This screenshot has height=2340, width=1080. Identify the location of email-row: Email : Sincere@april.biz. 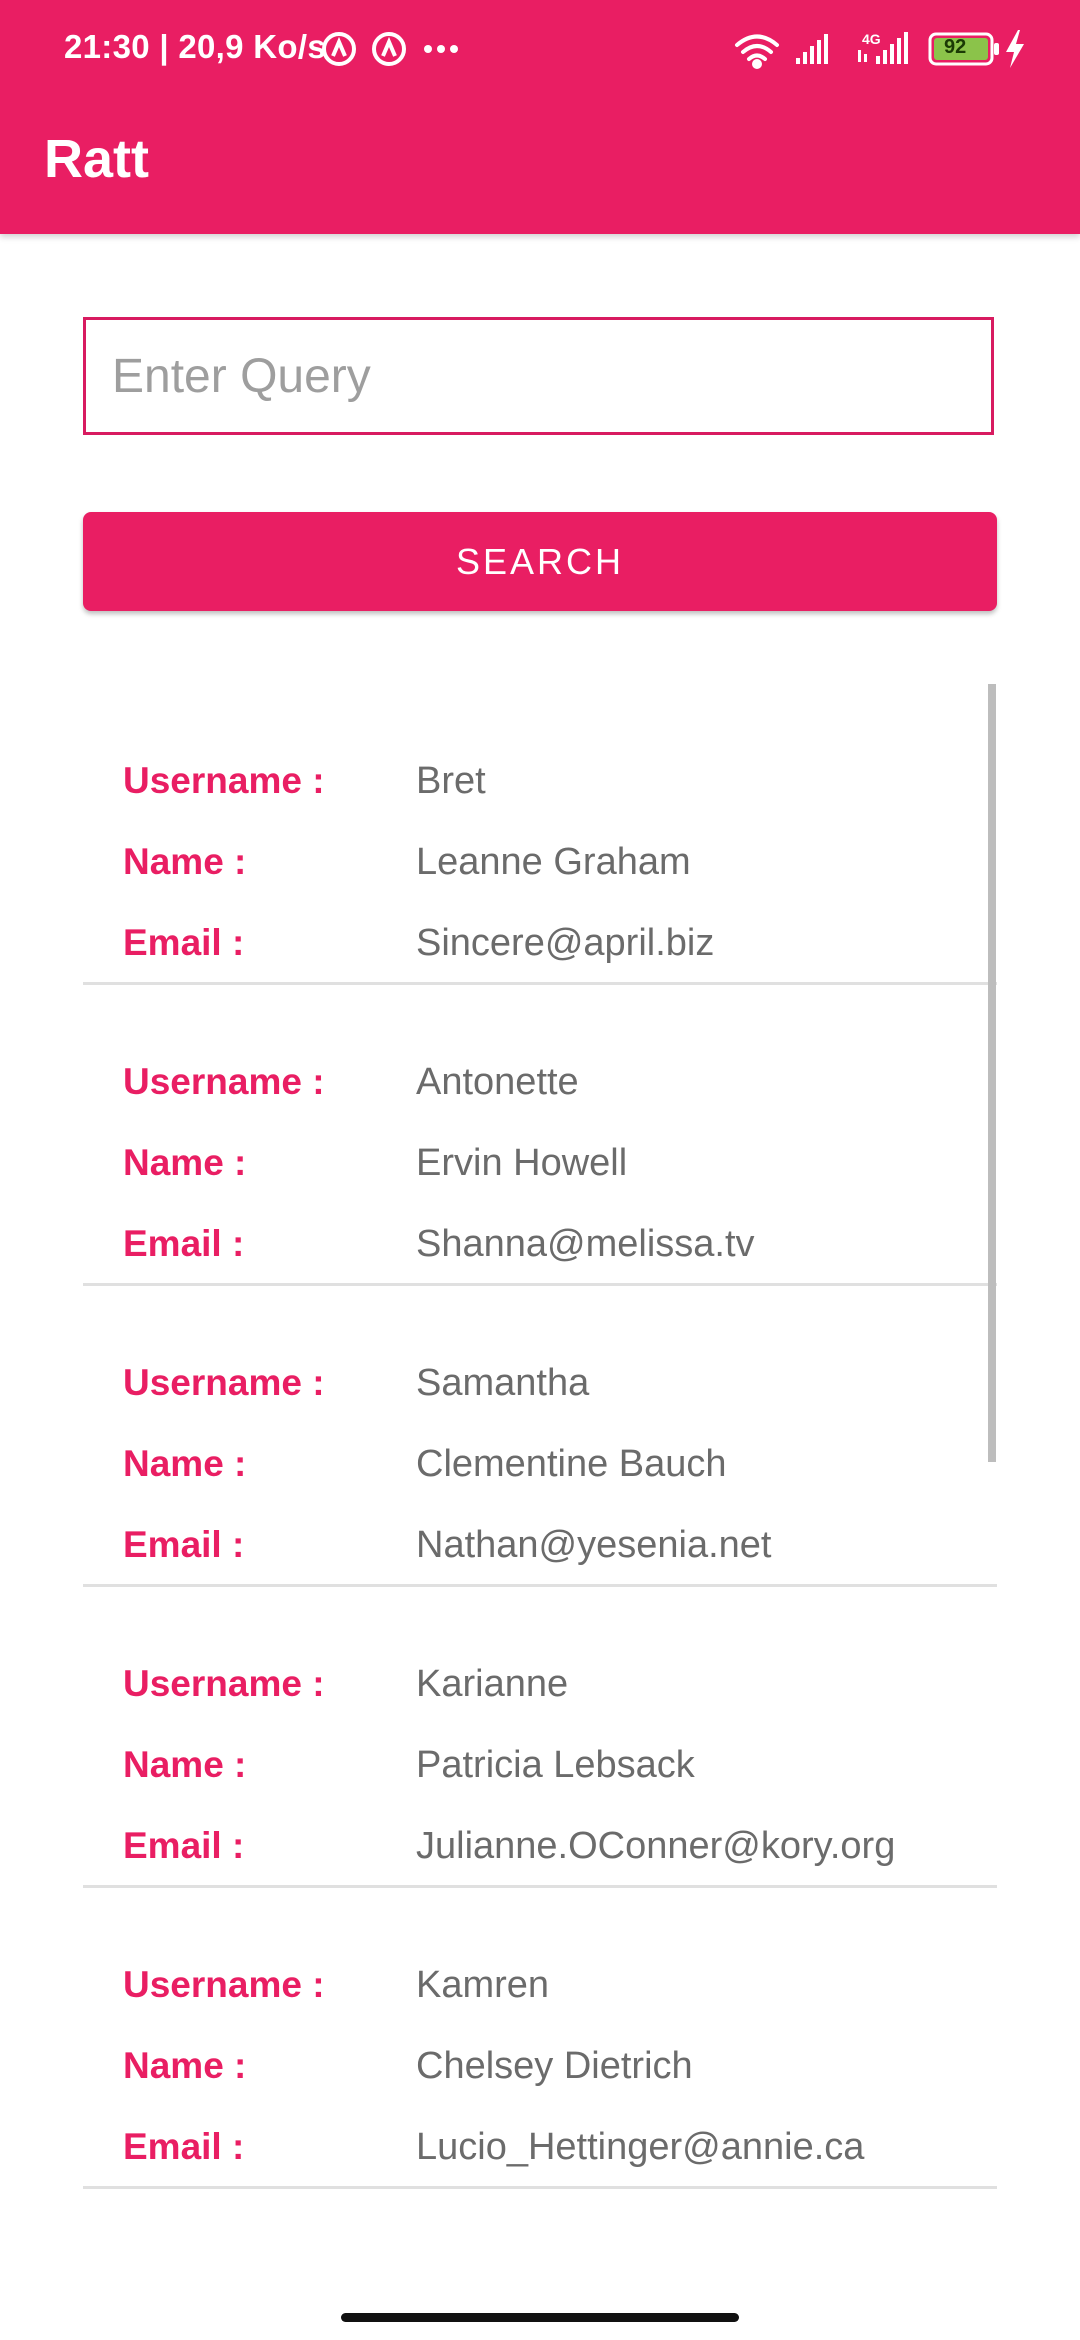
(553, 943).